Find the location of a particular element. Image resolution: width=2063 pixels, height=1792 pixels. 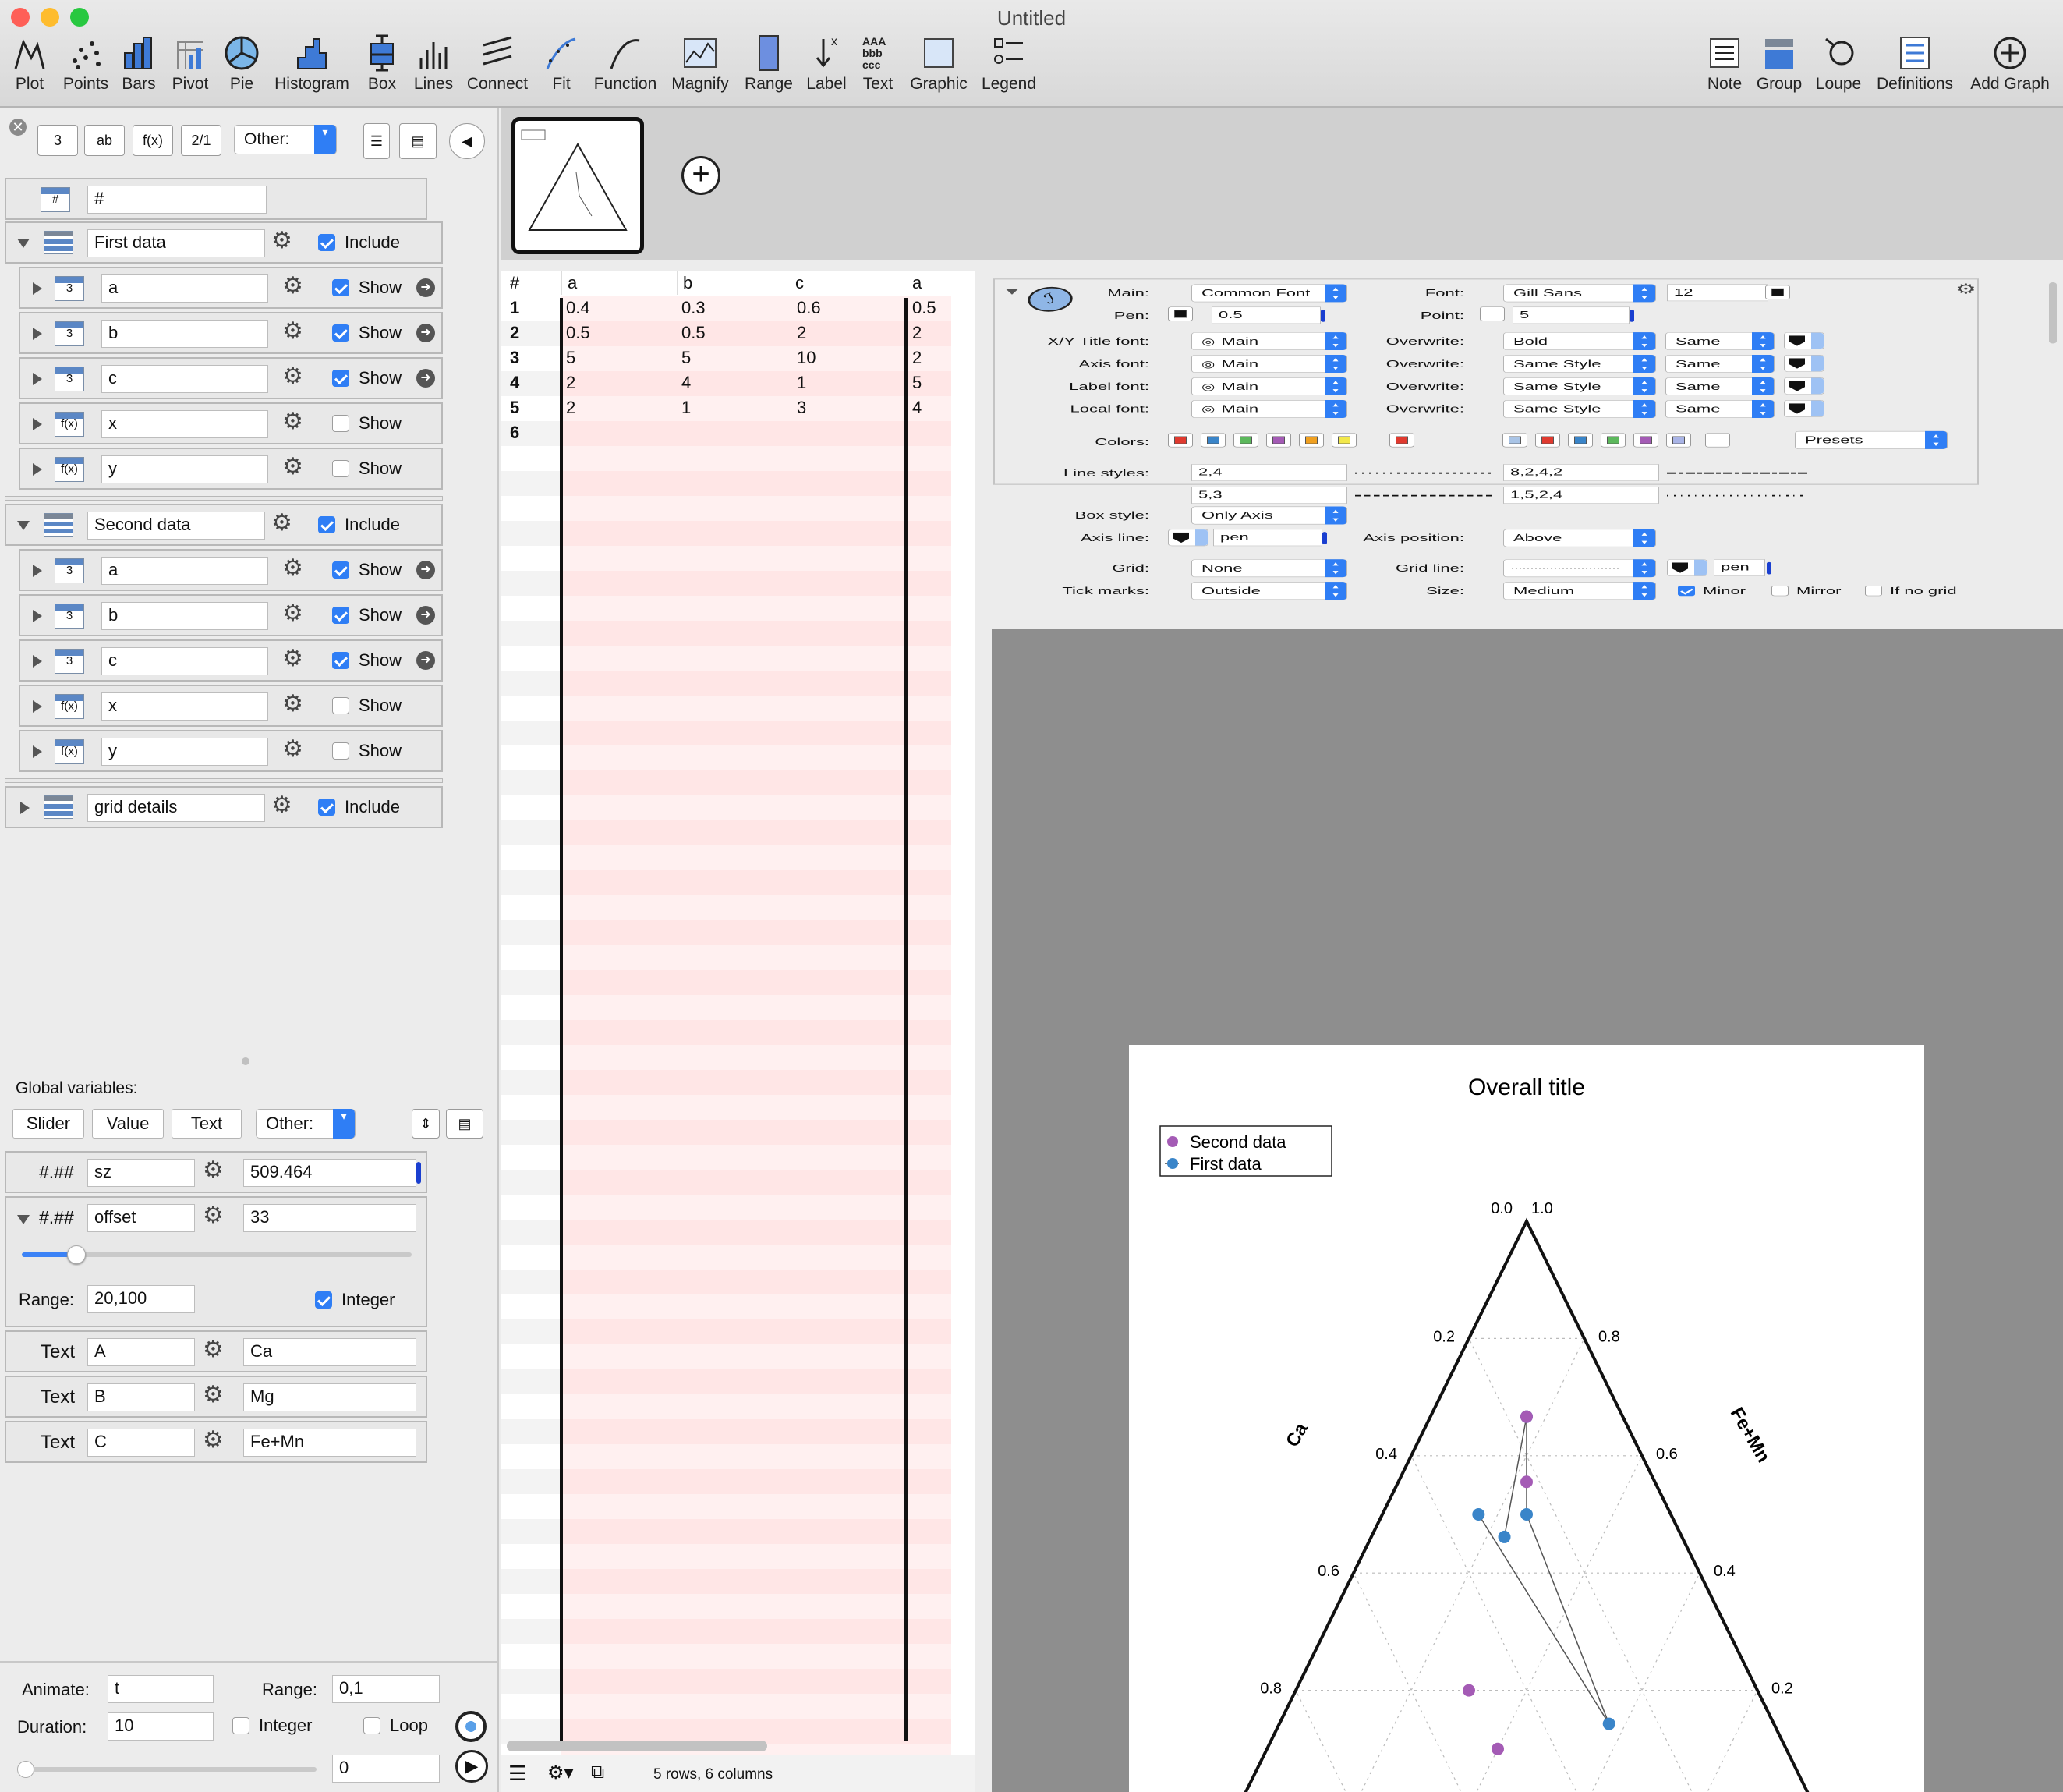

add-graph-icon: + is located at coordinates (700, 175).